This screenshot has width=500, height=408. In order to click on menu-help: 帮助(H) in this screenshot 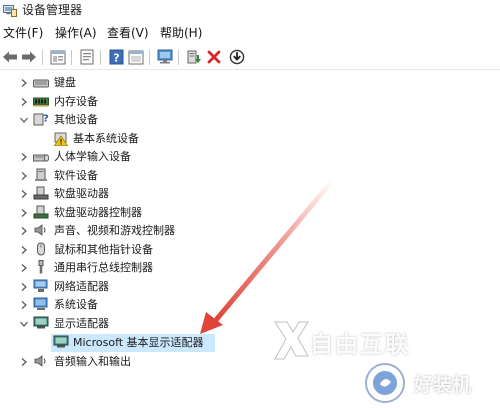, I will do `click(181, 33)`.